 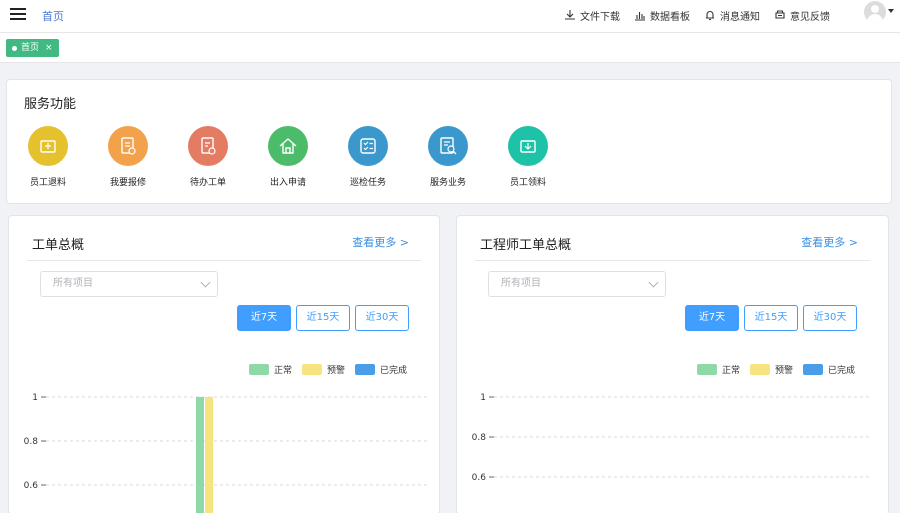 What do you see at coordinates (53, 16) in the screenshot?
I see `breadcrumb: 首页` at bounding box center [53, 16].